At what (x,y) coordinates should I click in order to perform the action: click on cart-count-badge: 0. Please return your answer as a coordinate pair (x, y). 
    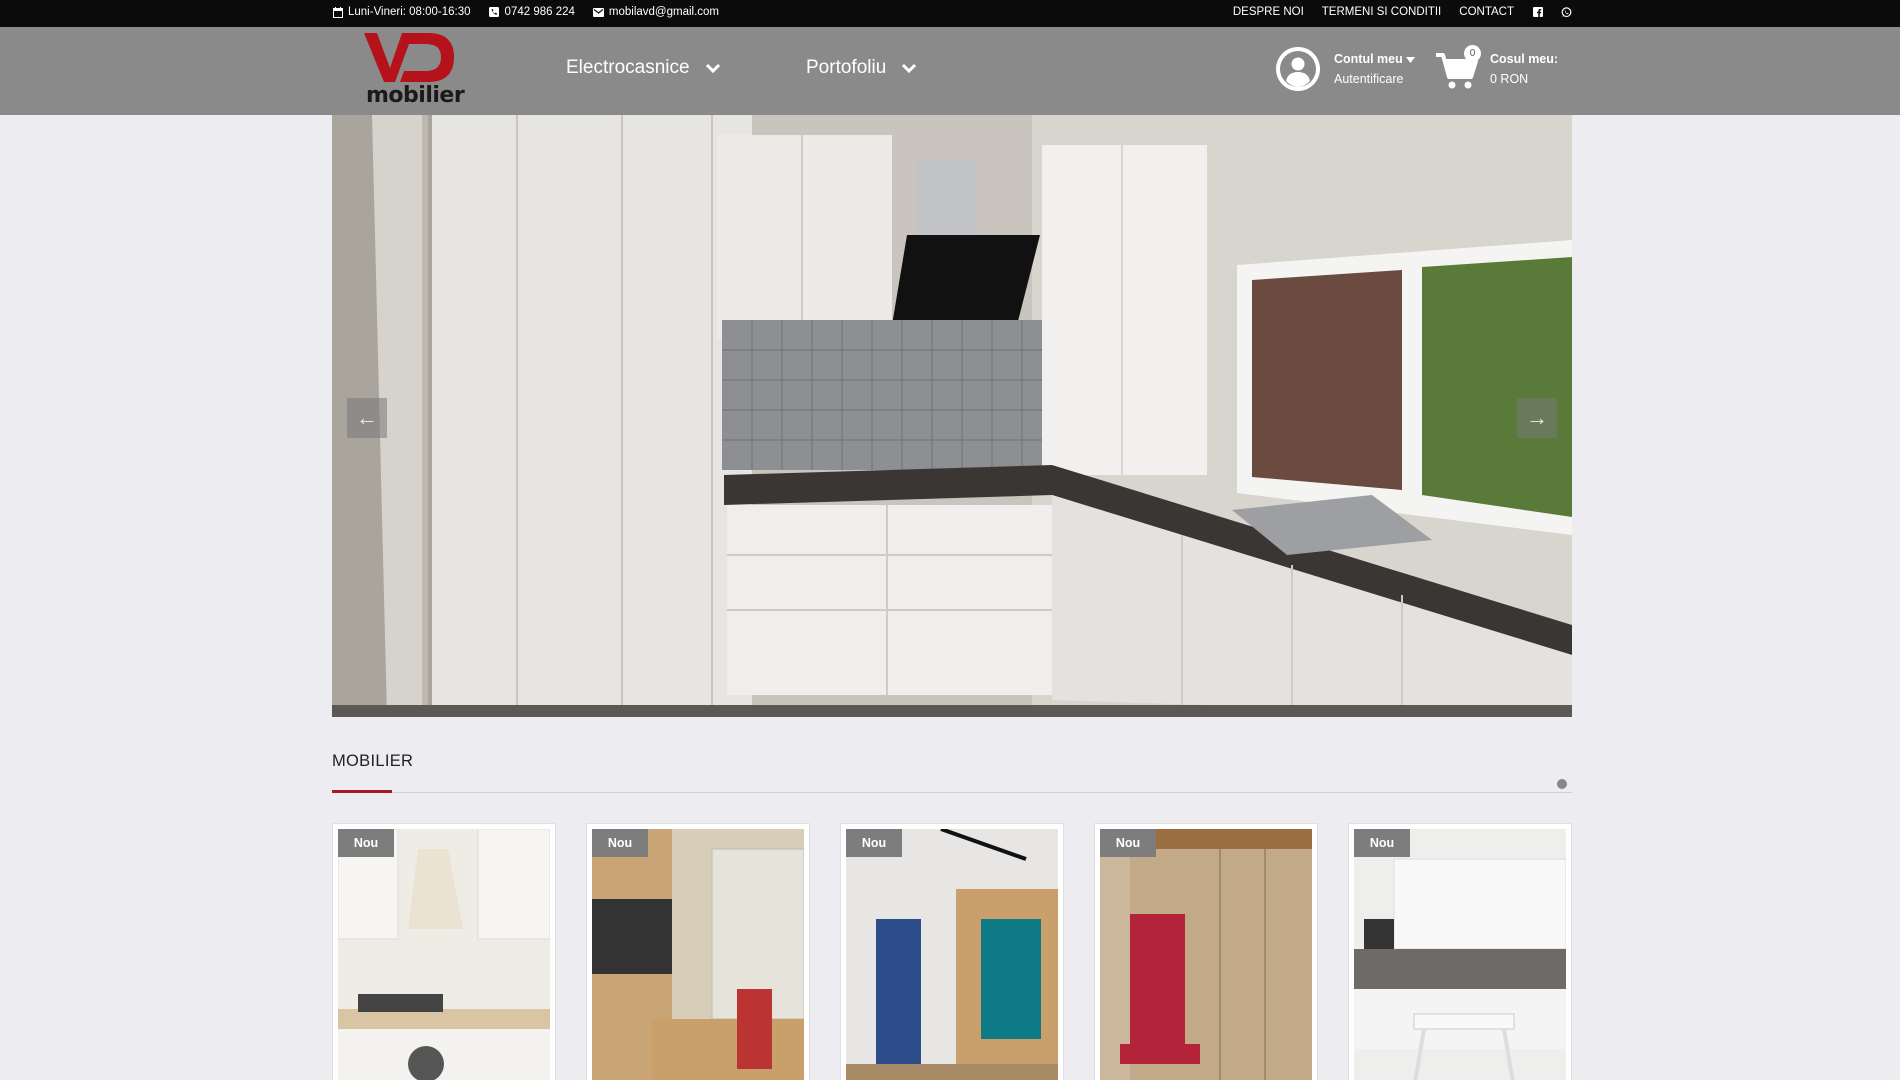
    Looking at the image, I should click on (1472, 53).